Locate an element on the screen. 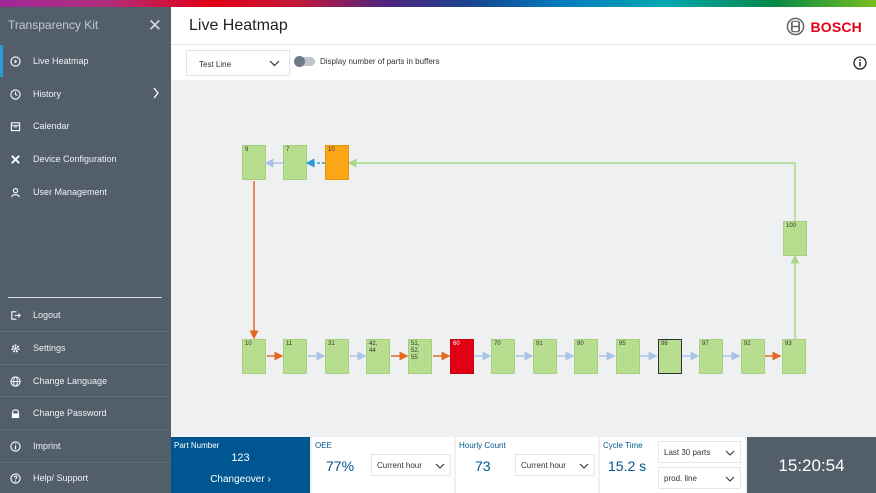  sidebar-item-calendar: Calendar is located at coordinates (85, 126).